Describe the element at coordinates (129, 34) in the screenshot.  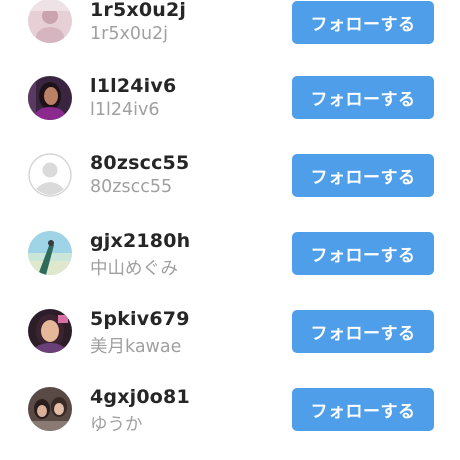
I see `full-name: 1r5x0u2j` at that location.